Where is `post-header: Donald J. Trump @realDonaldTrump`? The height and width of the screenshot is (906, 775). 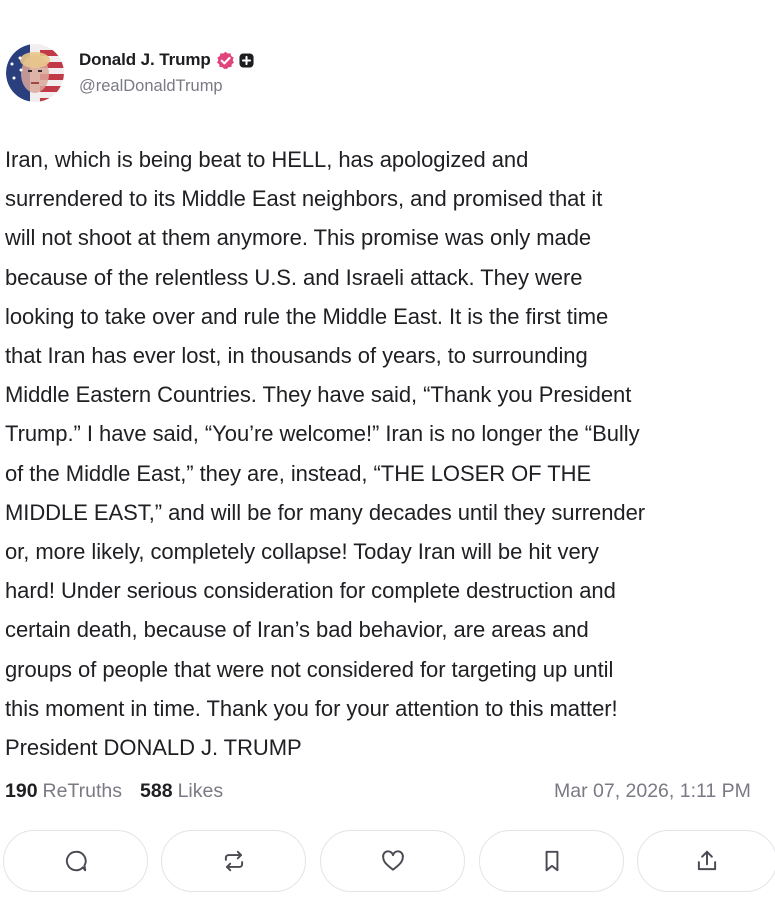 post-header: Donald J. Trump @realDonaldTrump is located at coordinates (130, 73).